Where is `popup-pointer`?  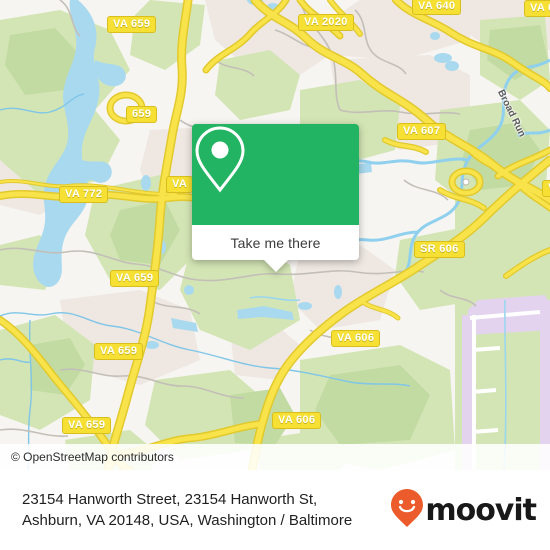
popup-pointer is located at coordinates (275, 266).